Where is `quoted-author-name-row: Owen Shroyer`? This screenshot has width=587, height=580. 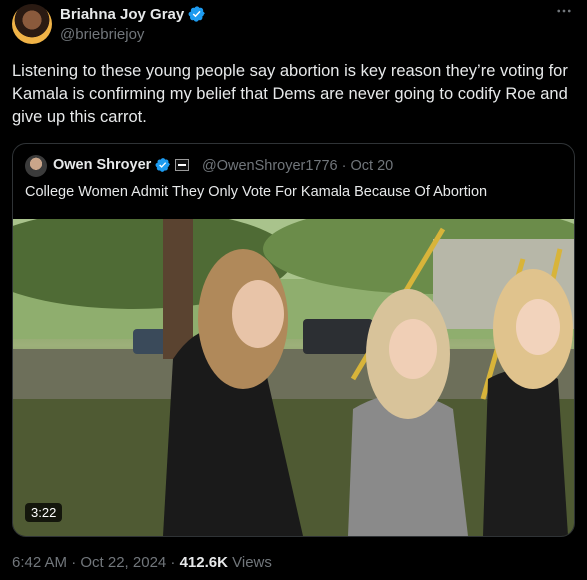 quoted-author-name-row: Owen Shroyer is located at coordinates (121, 165).